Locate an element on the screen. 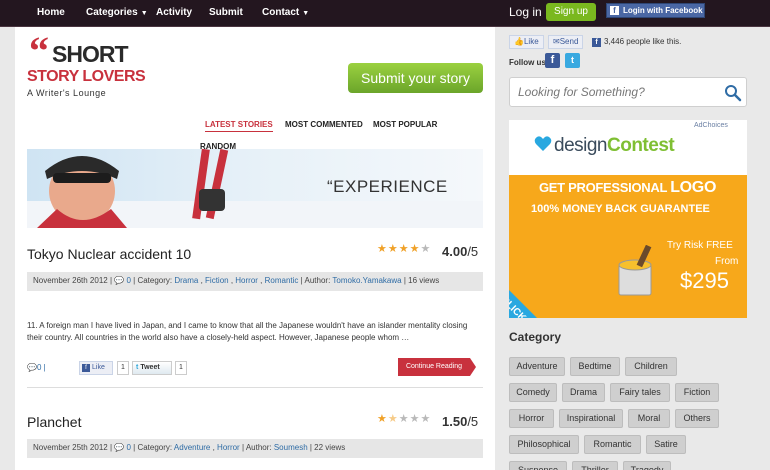 Image resolution: width=770 pixels, height=470 pixels. ad-from-text: From is located at coordinates (727, 261).